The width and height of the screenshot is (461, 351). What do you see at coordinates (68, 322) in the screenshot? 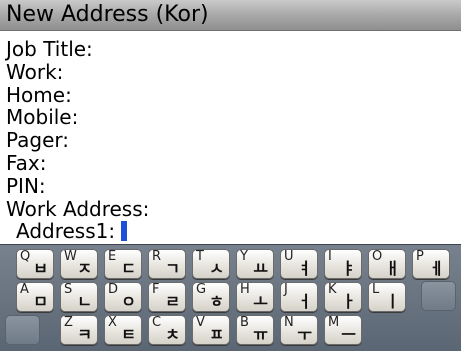
I see `key-latin-label: Z` at bounding box center [68, 322].